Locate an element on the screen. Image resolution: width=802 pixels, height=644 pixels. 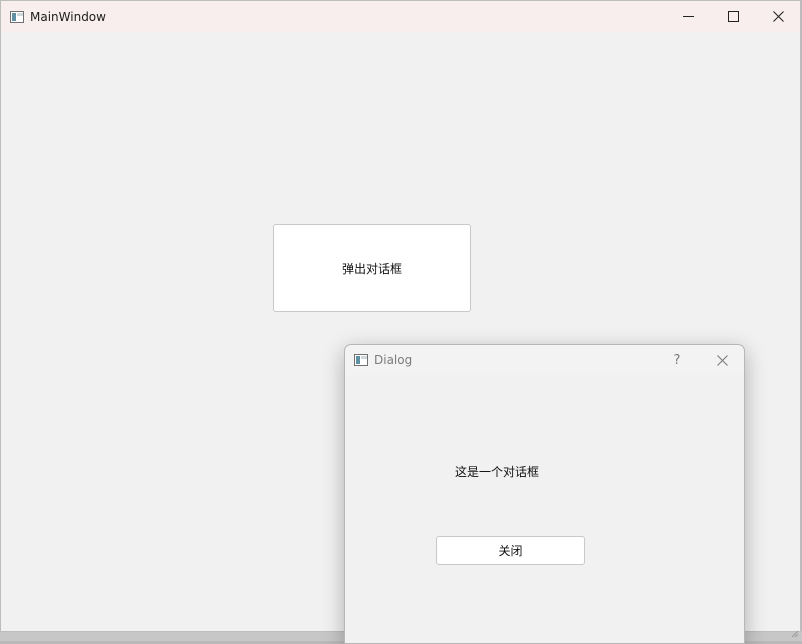
resize-grip-icon is located at coordinates (795, 634).